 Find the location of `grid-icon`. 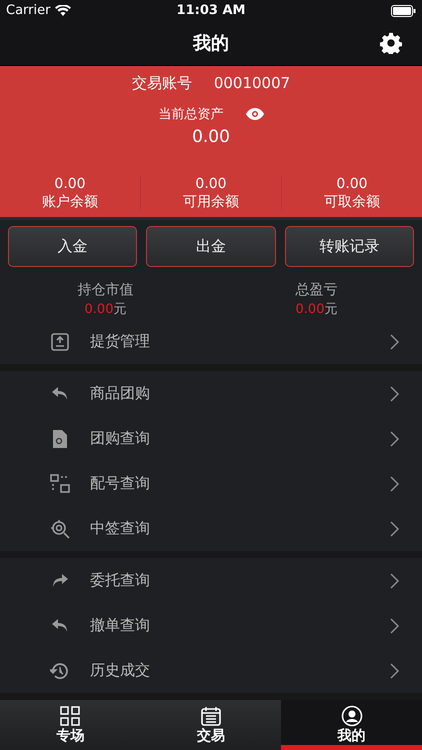

grid-icon is located at coordinates (70, 715).